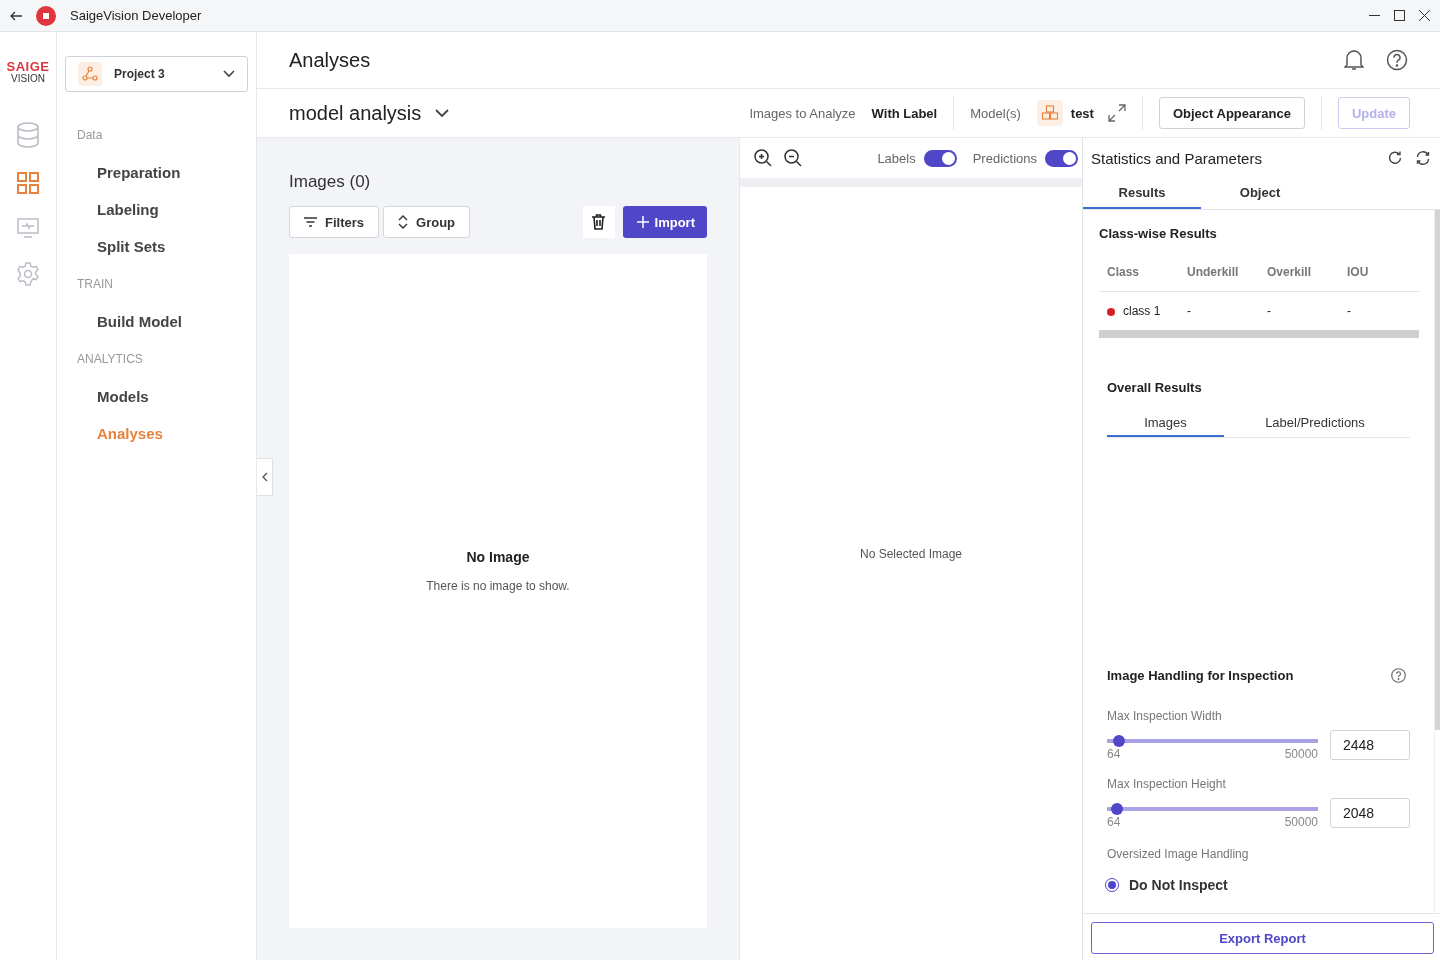 The height and width of the screenshot is (960, 1440). What do you see at coordinates (334, 222) in the screenshot?
I see `filters-button: Filters` at bounding box center [334, 222].